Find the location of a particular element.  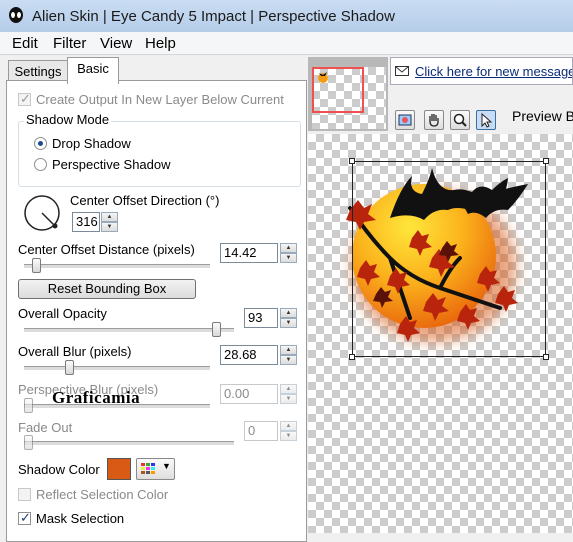

overall-blur-spinner: ▲ ▼ is located at coordinates (288, 355).